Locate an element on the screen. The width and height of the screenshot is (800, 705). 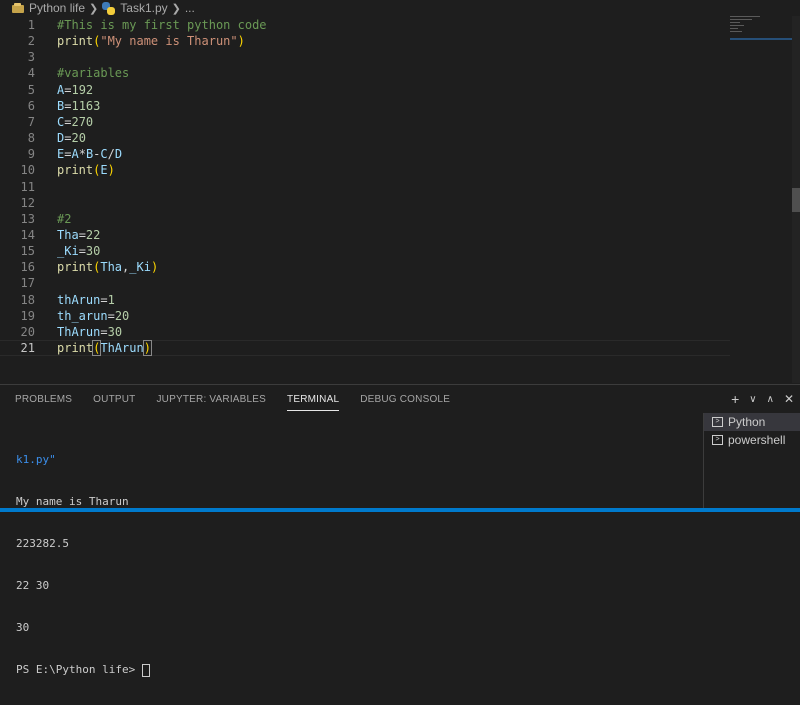
line-number: 16 is located at coordinates (27, 267).